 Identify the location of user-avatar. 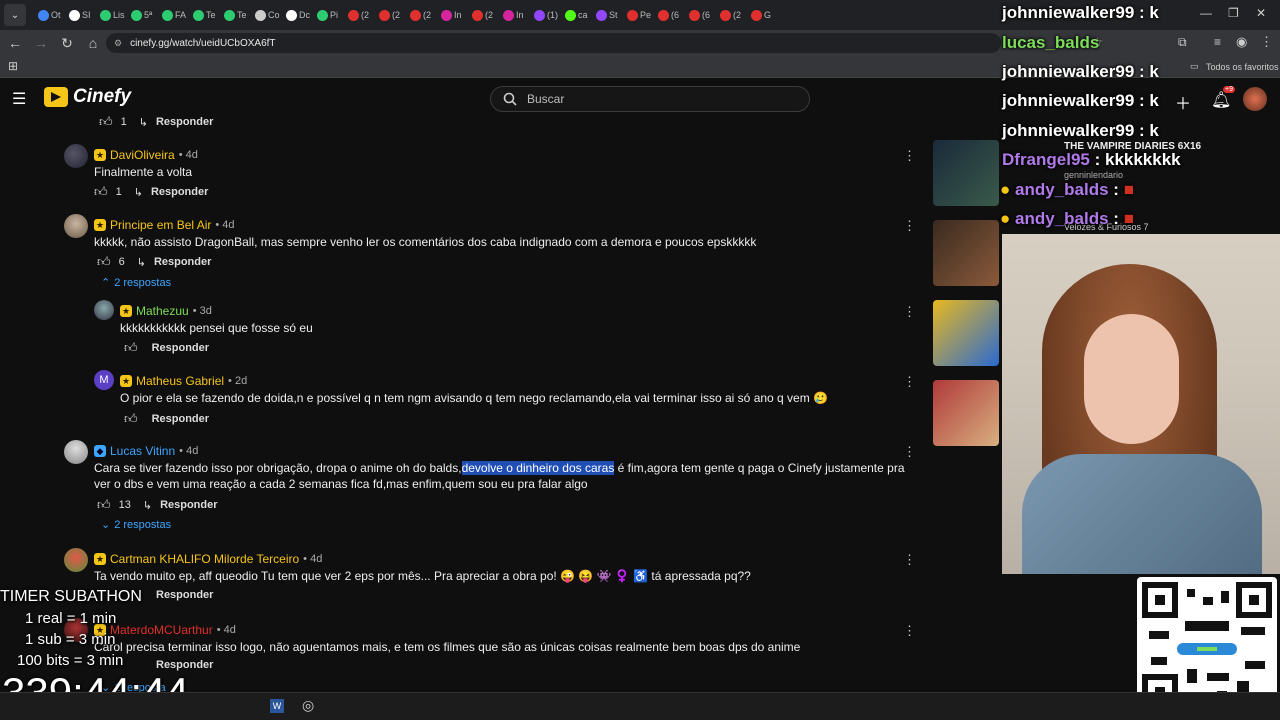
(1255, 99).